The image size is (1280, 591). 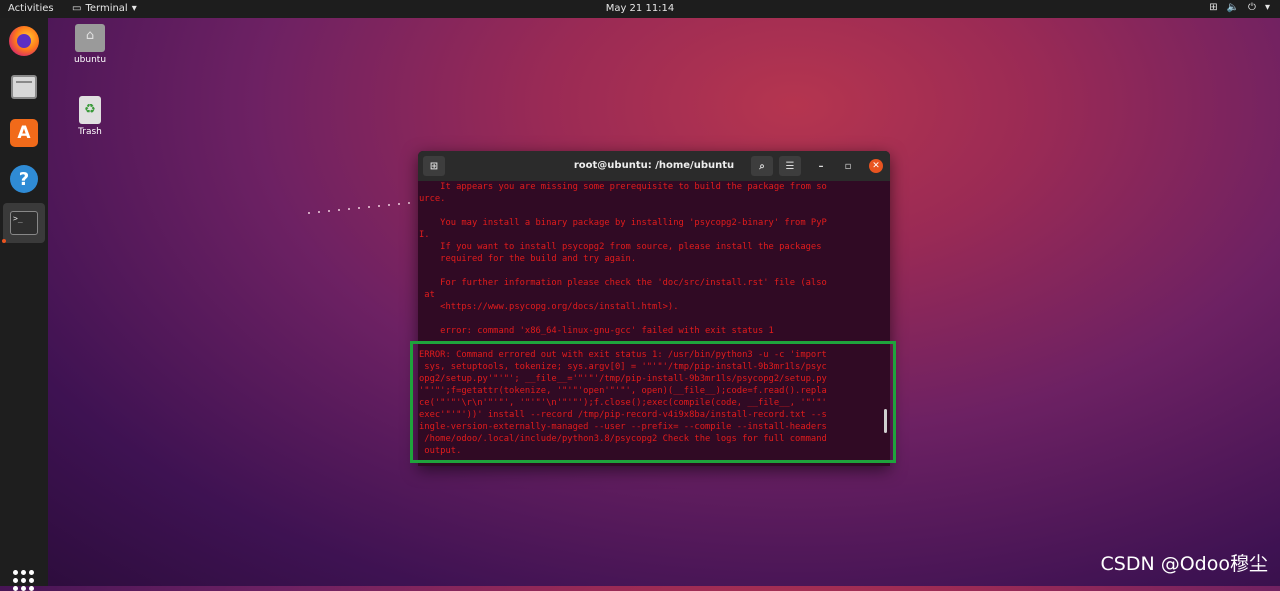 I want to click on running-indicator, so click(x=4, y=241).